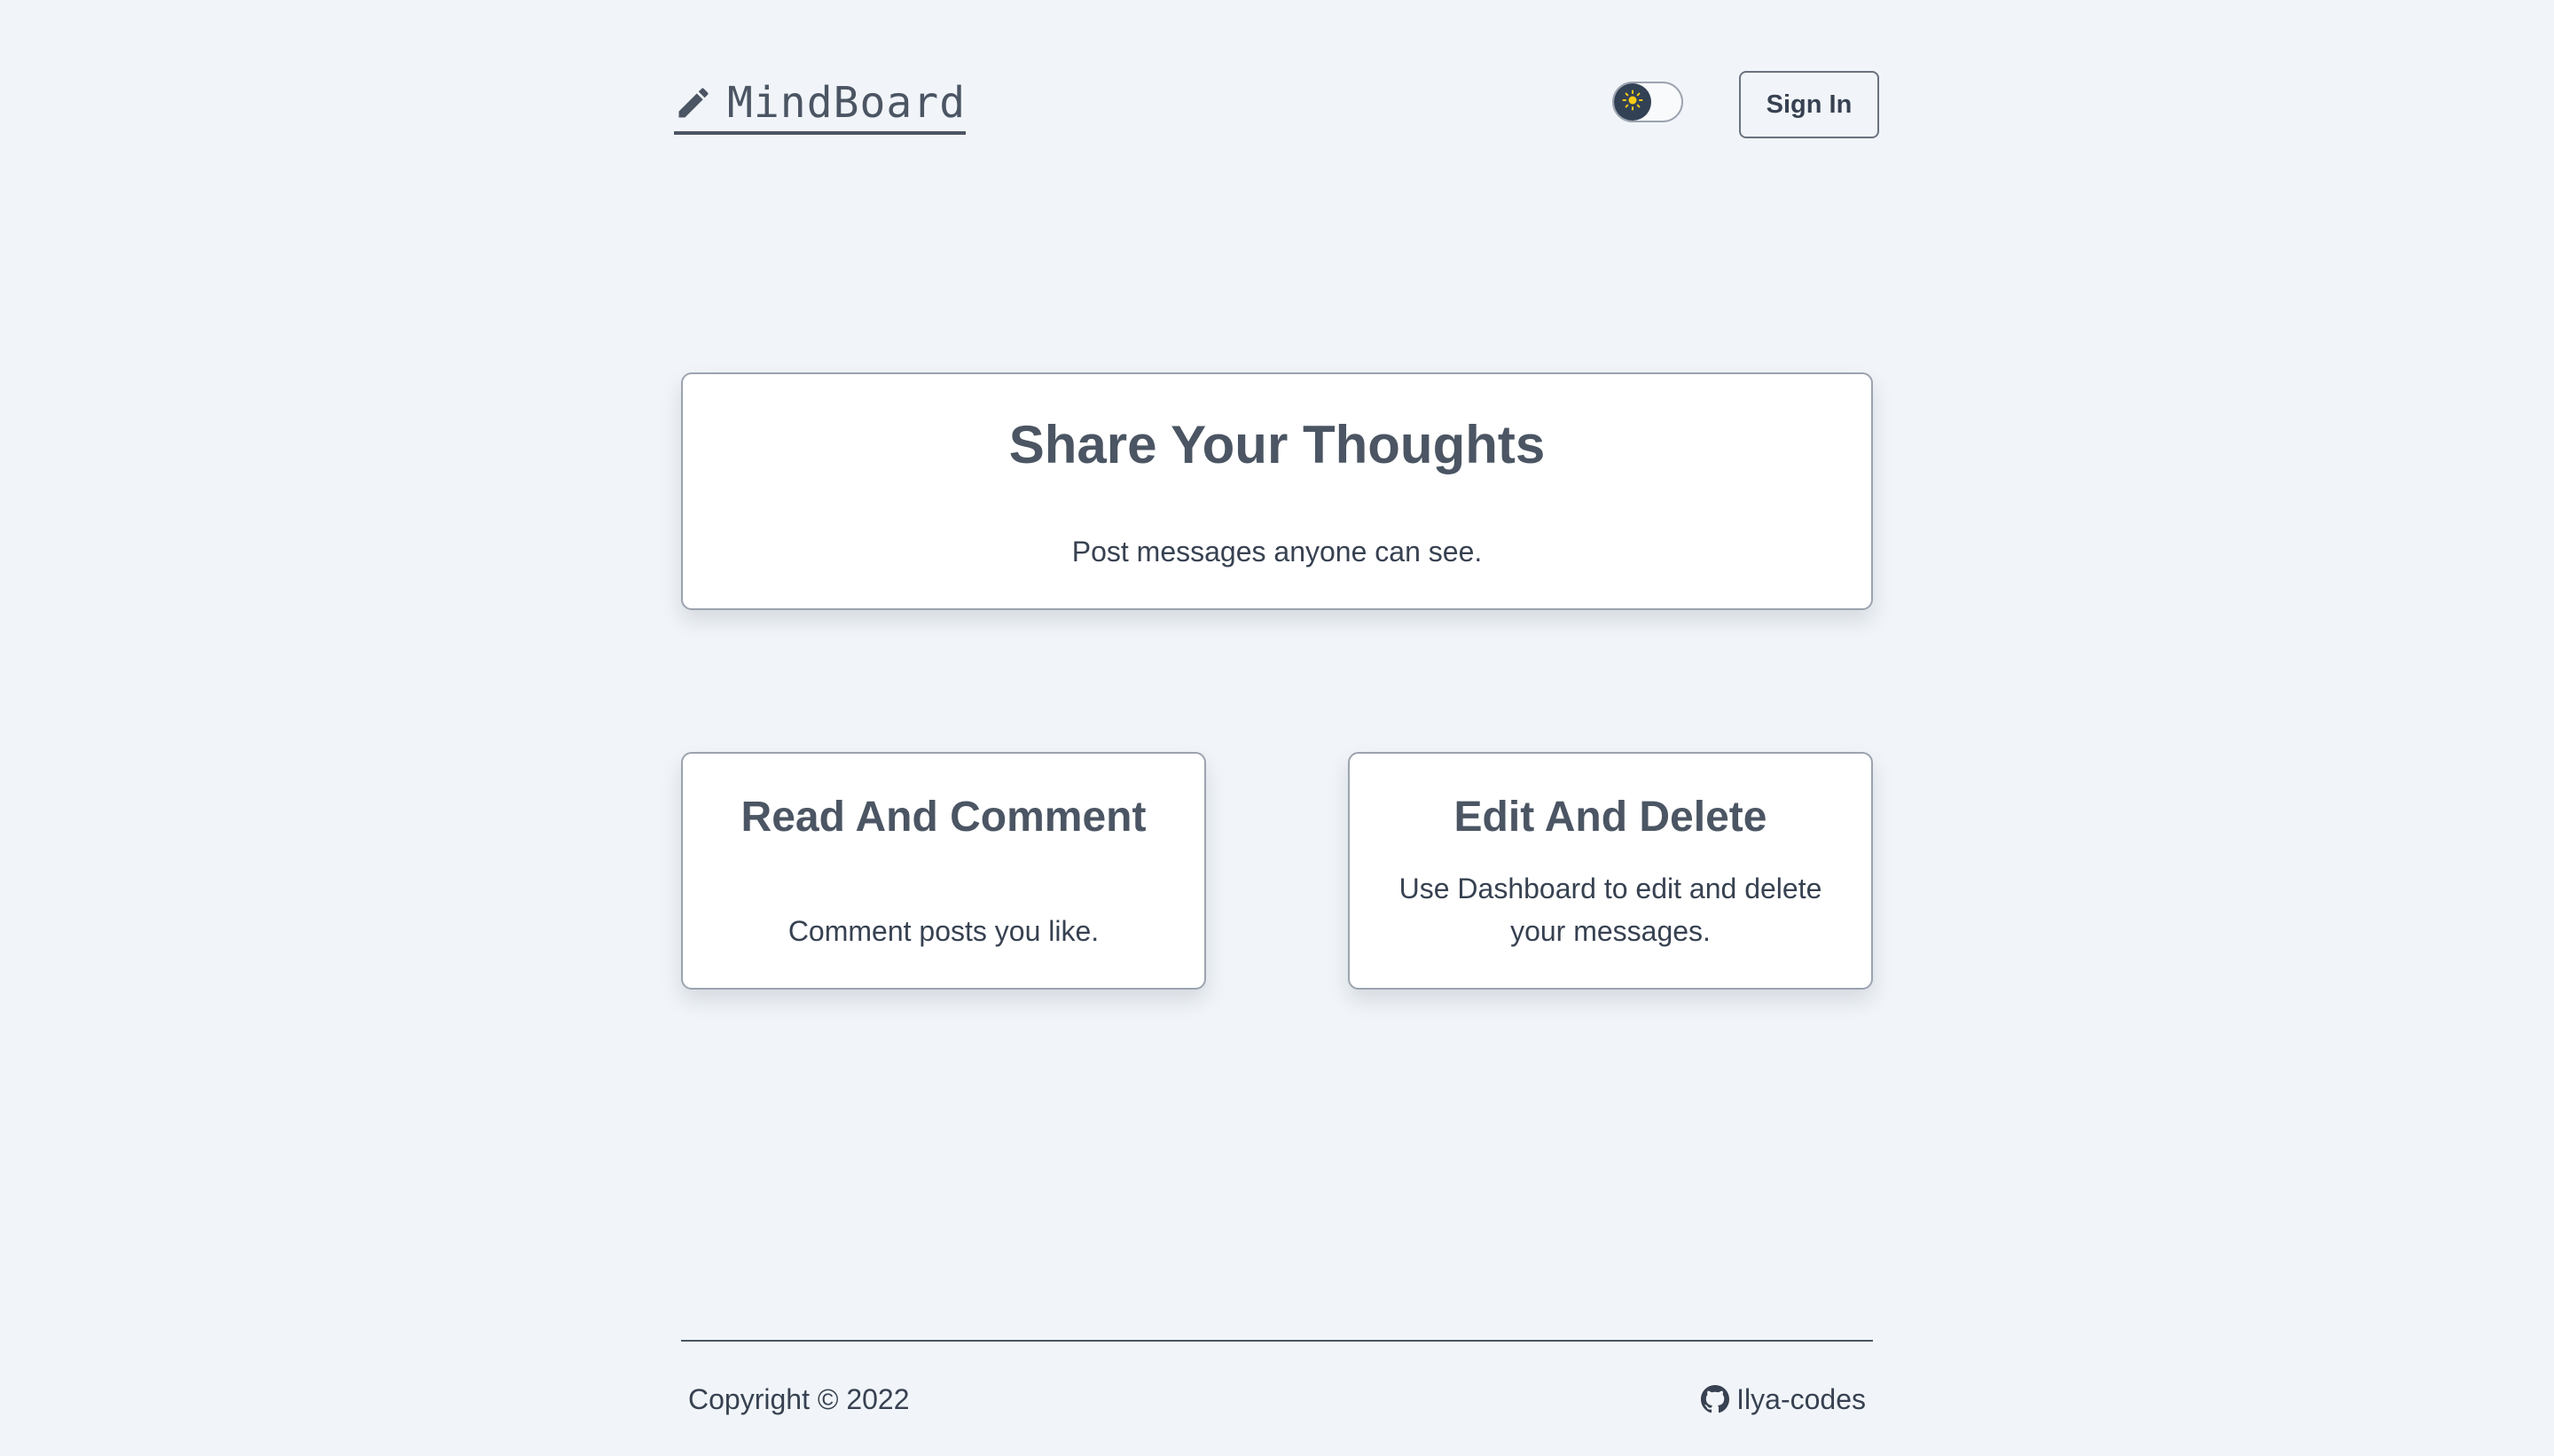 The height and width of the screenshot is (1456, 2554). I want to click on hero-title: Share Your Thoughts, so click(1277, 444).